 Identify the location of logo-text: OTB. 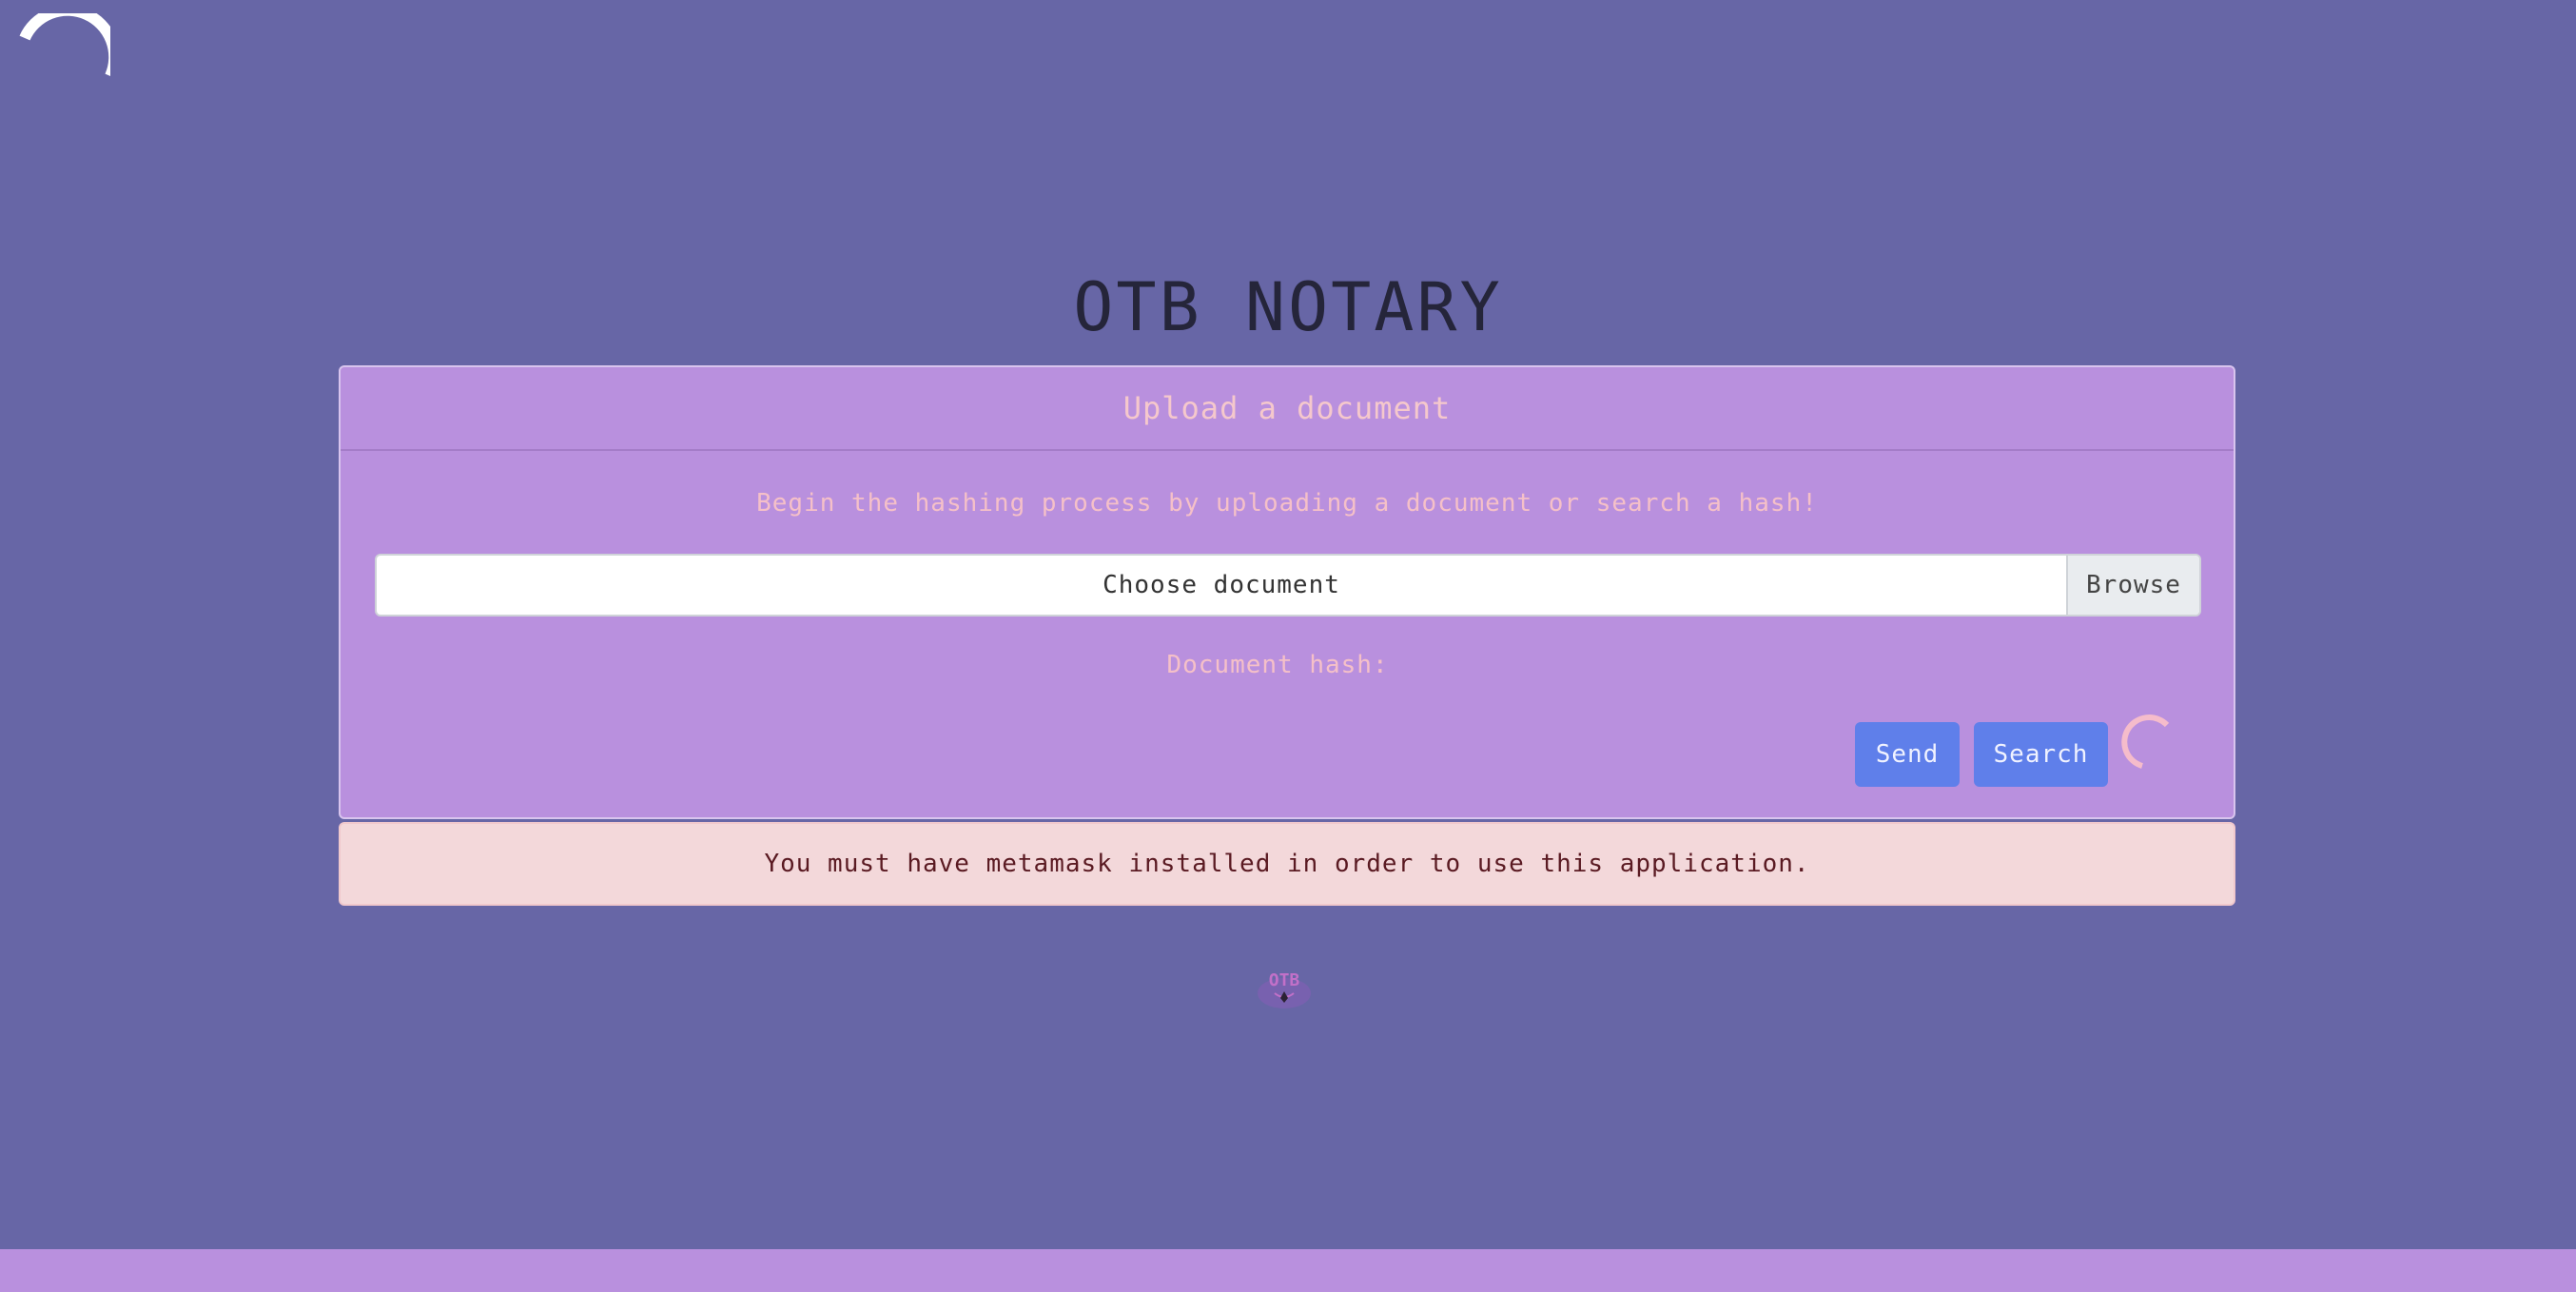
(1285, 980).